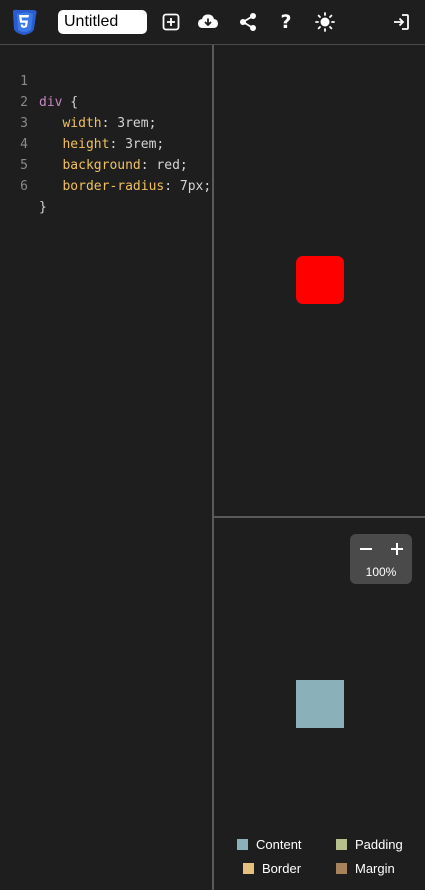 This screenshot has height=890, width=425. I want to click on legend-item-margin: Margin, so click(365, 868).